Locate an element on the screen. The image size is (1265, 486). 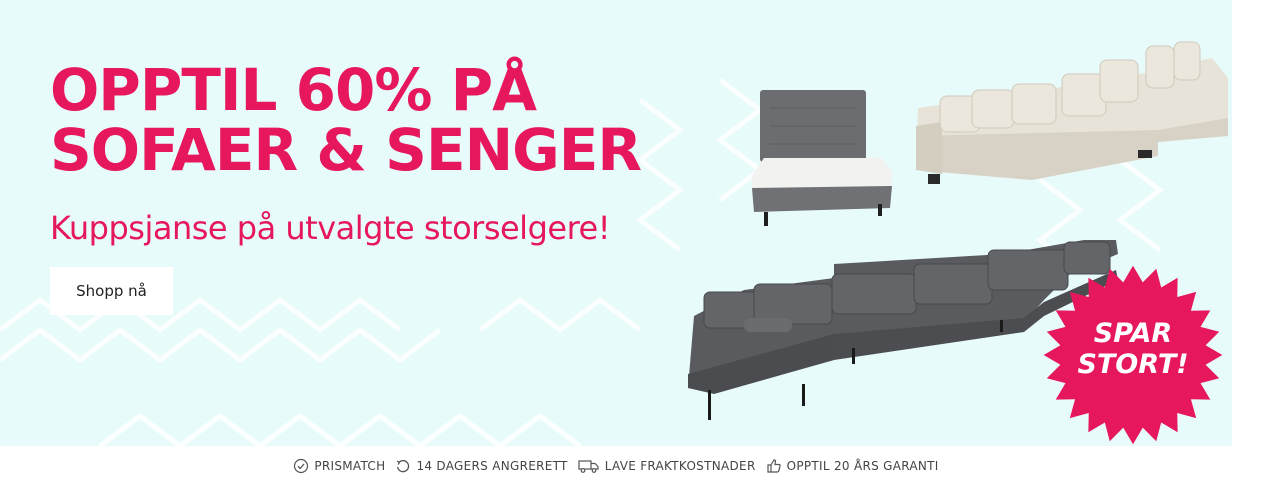
badge-line-2: STORT! is located at coordinates (1133, 364).